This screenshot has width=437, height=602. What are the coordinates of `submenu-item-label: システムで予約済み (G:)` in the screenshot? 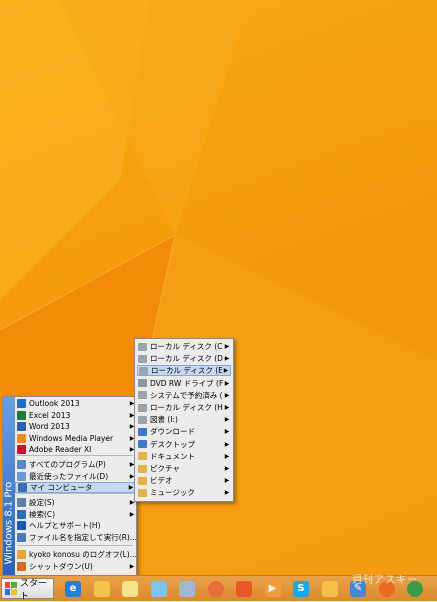 It's located at (186, 395).